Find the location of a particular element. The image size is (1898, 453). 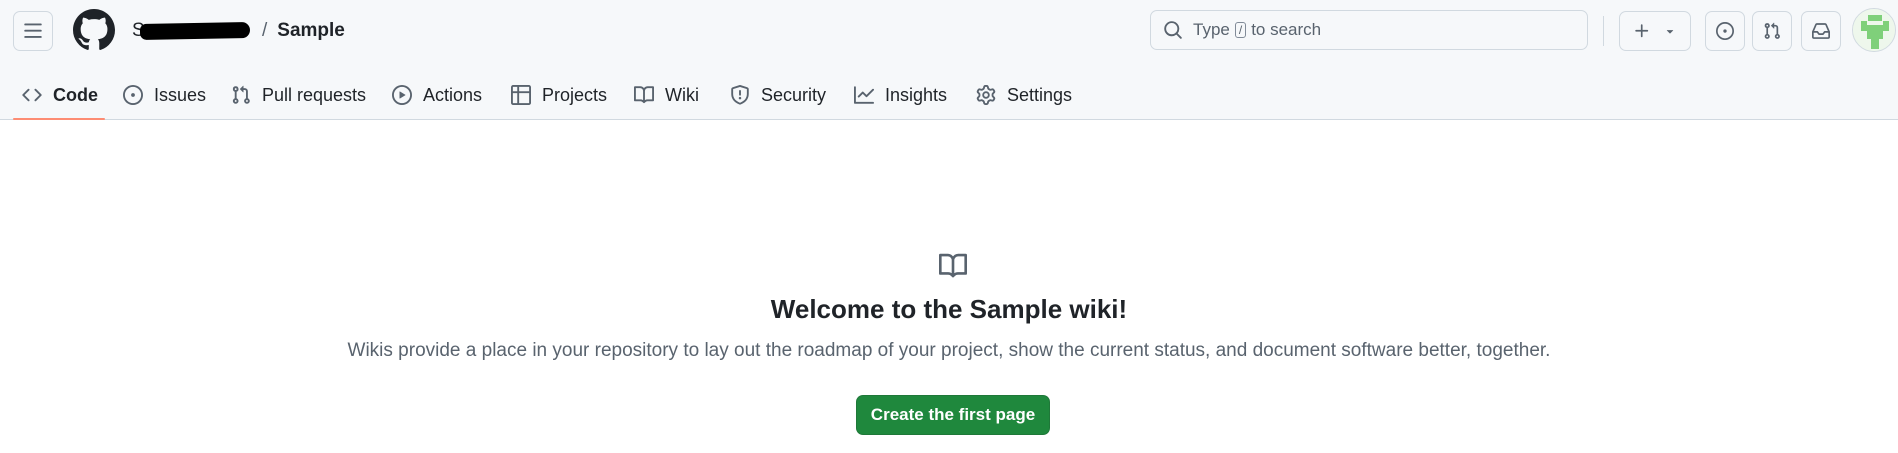

tab-insights: Insights is located at coordinates (900, 95).